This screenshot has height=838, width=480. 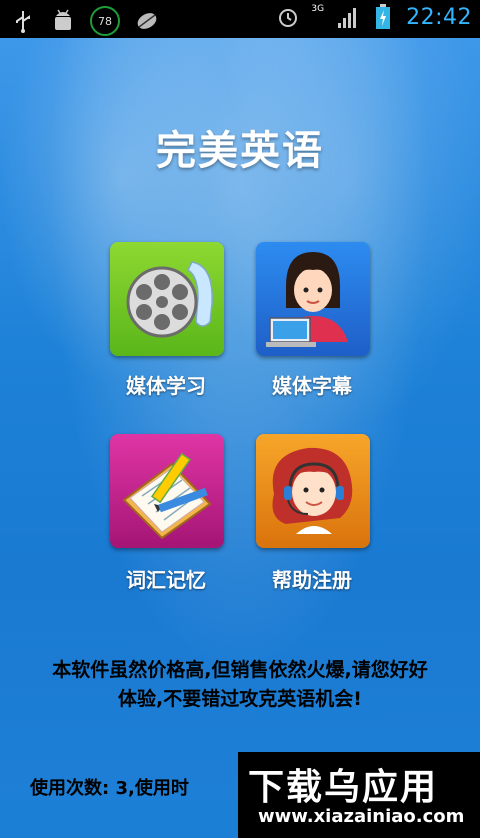 What do you see at coordinates (240, 699) in the screenshot?
I see `promo-notice-line-2: 体验,不要错过攻克英语机会!` at bounding box center [240, 699].